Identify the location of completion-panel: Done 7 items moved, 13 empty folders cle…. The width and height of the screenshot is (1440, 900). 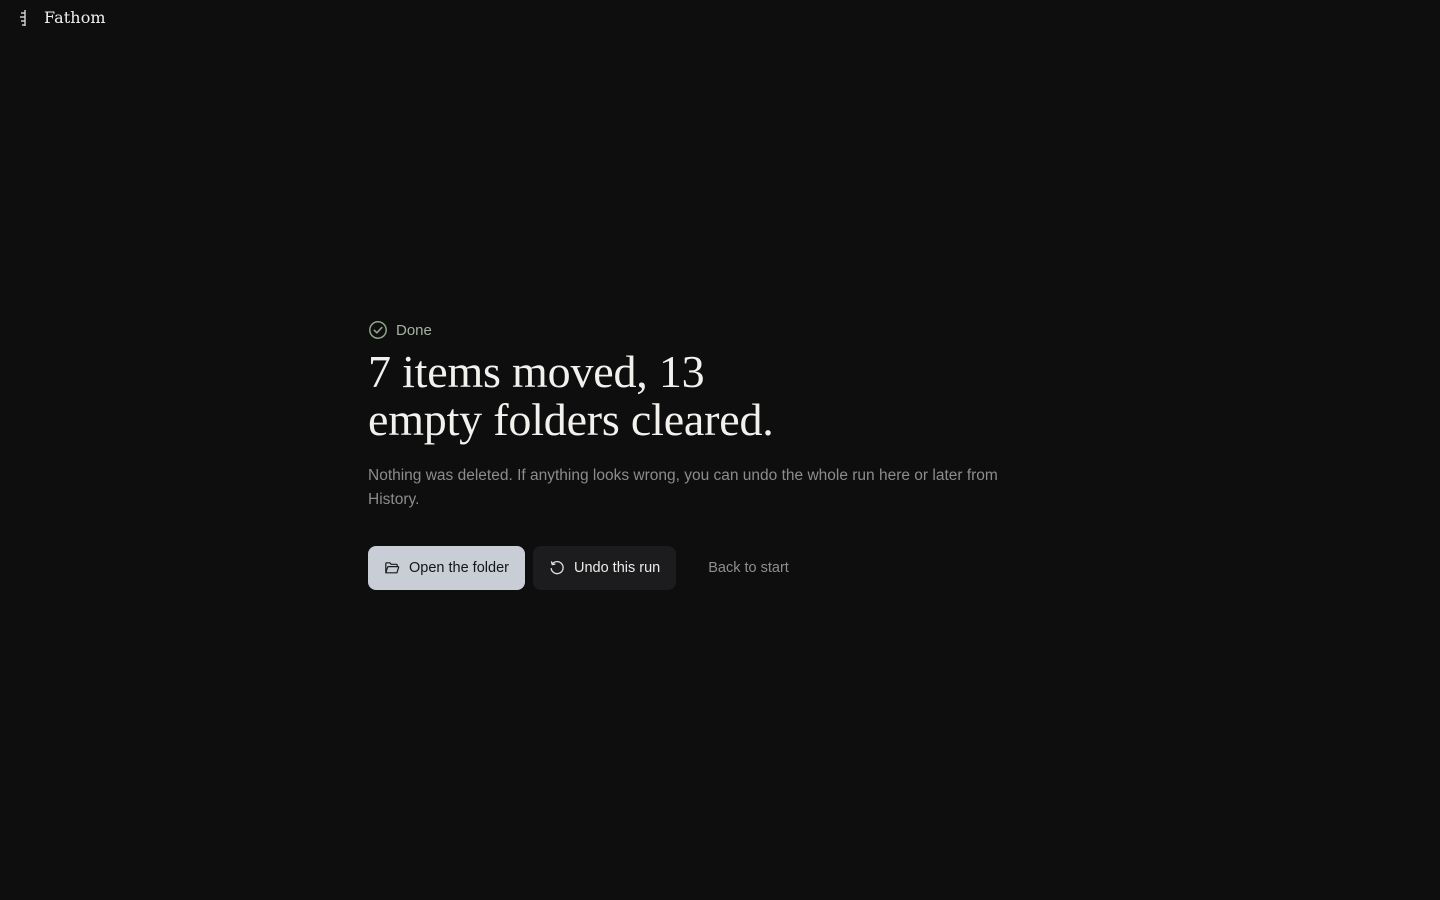
(698, 454).